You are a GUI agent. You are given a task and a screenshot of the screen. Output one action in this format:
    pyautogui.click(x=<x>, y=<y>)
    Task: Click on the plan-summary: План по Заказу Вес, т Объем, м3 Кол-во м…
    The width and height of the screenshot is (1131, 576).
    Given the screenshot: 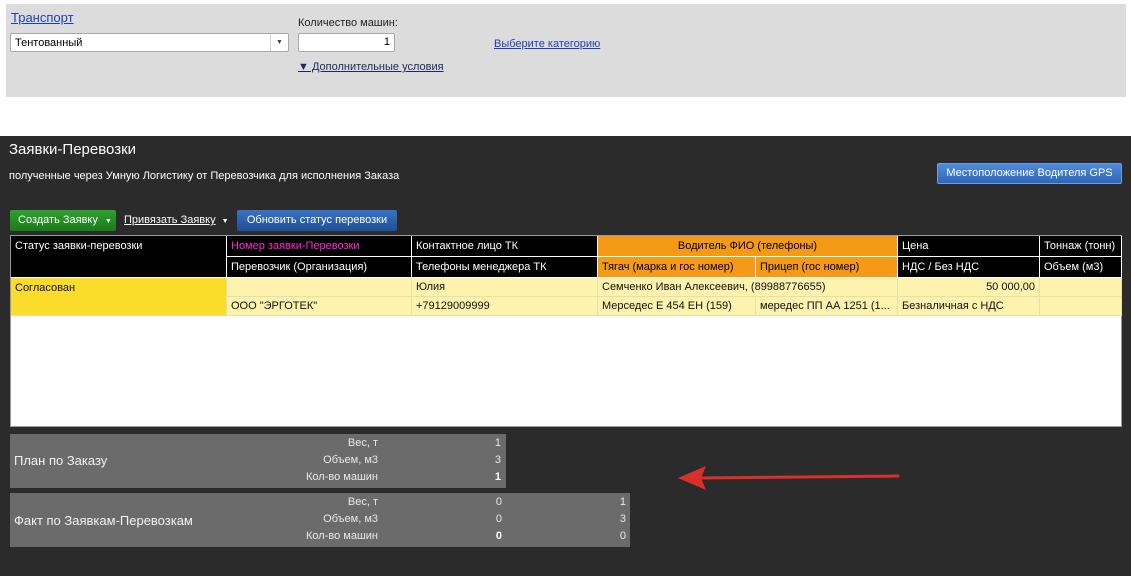 What is the action you would take?
    pyautogui.click(x=258, y=461)
    